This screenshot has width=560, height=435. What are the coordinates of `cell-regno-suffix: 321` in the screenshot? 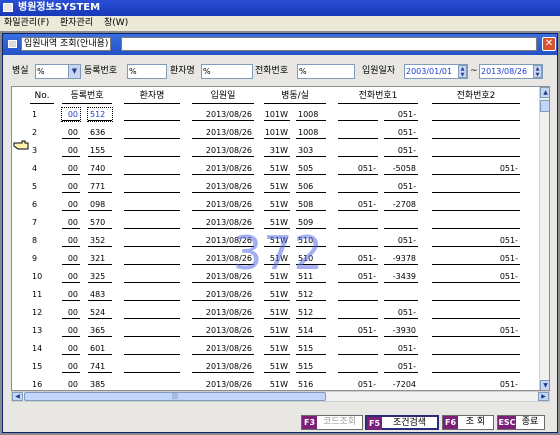 It's located at (100, 258).